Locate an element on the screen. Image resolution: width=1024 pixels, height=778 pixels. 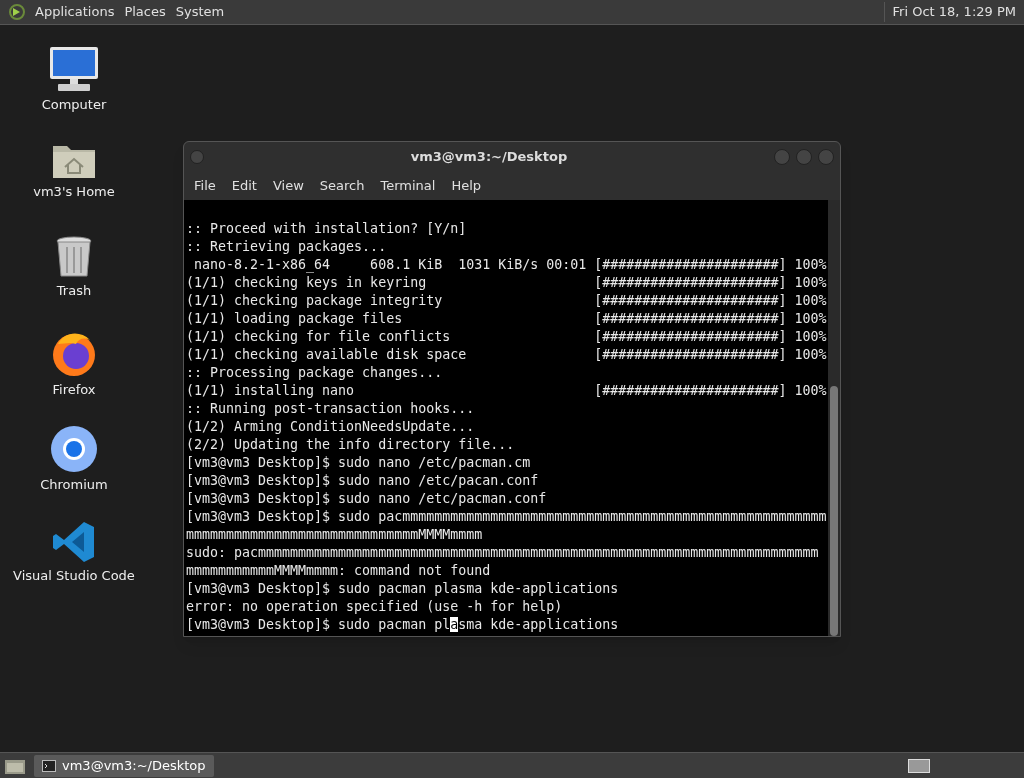
terminal-line: (1/1) checking package integrity [######################] 100% is located at coordinates (506, 301).